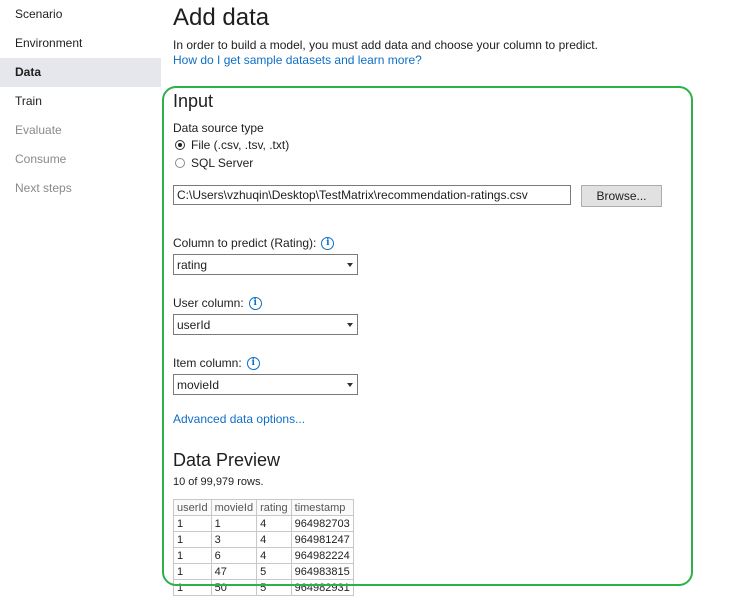  What do you see at coordinates (80, 101) in the screenshot?
I see `sidebar-item-train: Train` at bounding box center [80, 101].